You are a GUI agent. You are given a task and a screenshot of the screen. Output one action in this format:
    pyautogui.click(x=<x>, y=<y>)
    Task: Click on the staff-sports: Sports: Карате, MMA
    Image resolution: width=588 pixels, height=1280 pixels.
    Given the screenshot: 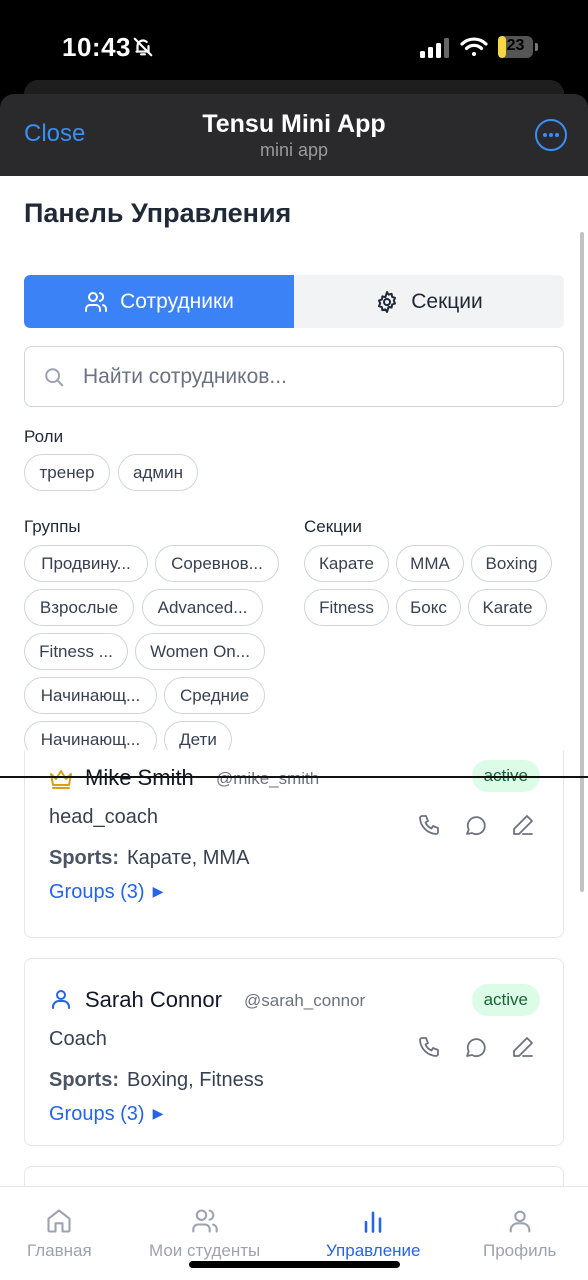 What is the action you would take?
    pyautogui.click(x=149, y=858)
    